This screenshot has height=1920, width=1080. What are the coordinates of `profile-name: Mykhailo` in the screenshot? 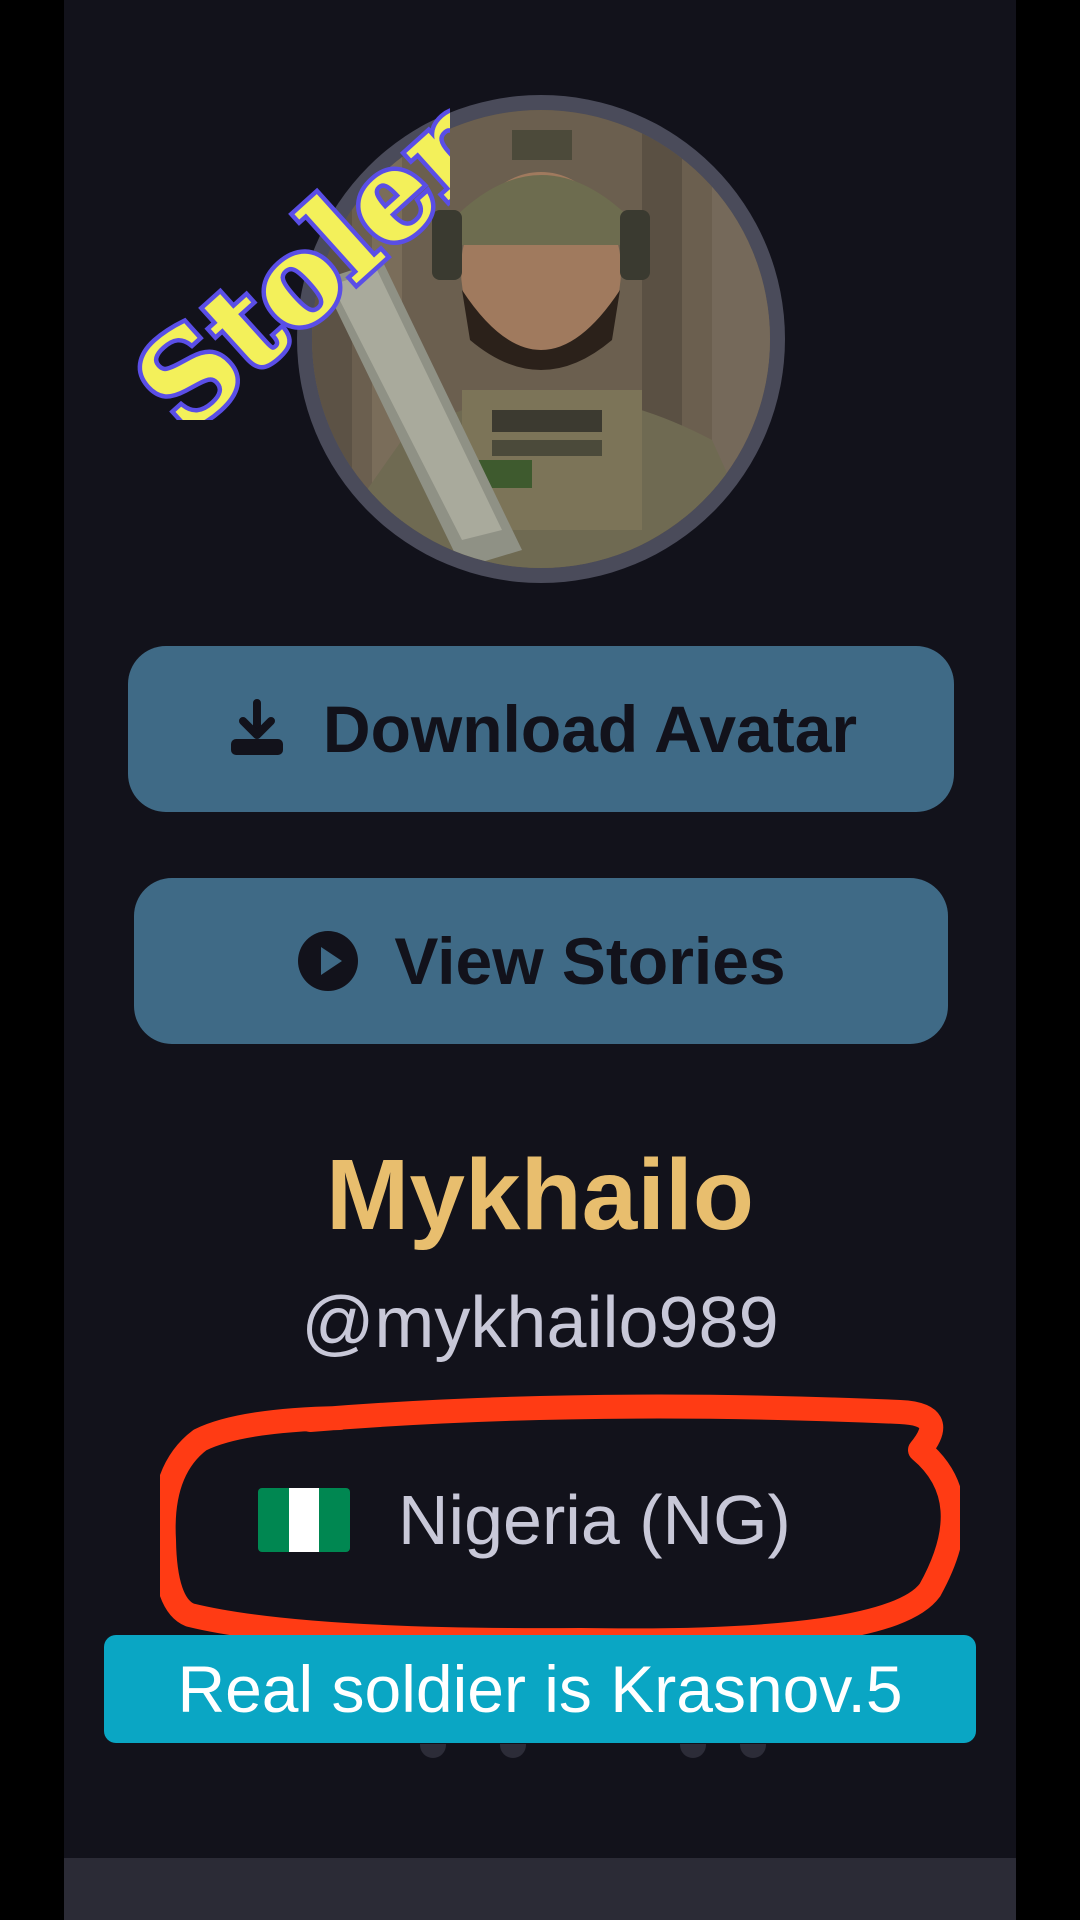 It's located at (540, 1195).